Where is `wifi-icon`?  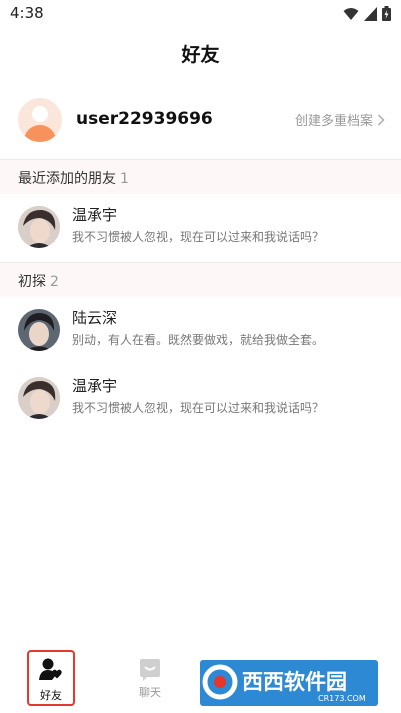 wifi-icon is located at coordinates (351, 13).